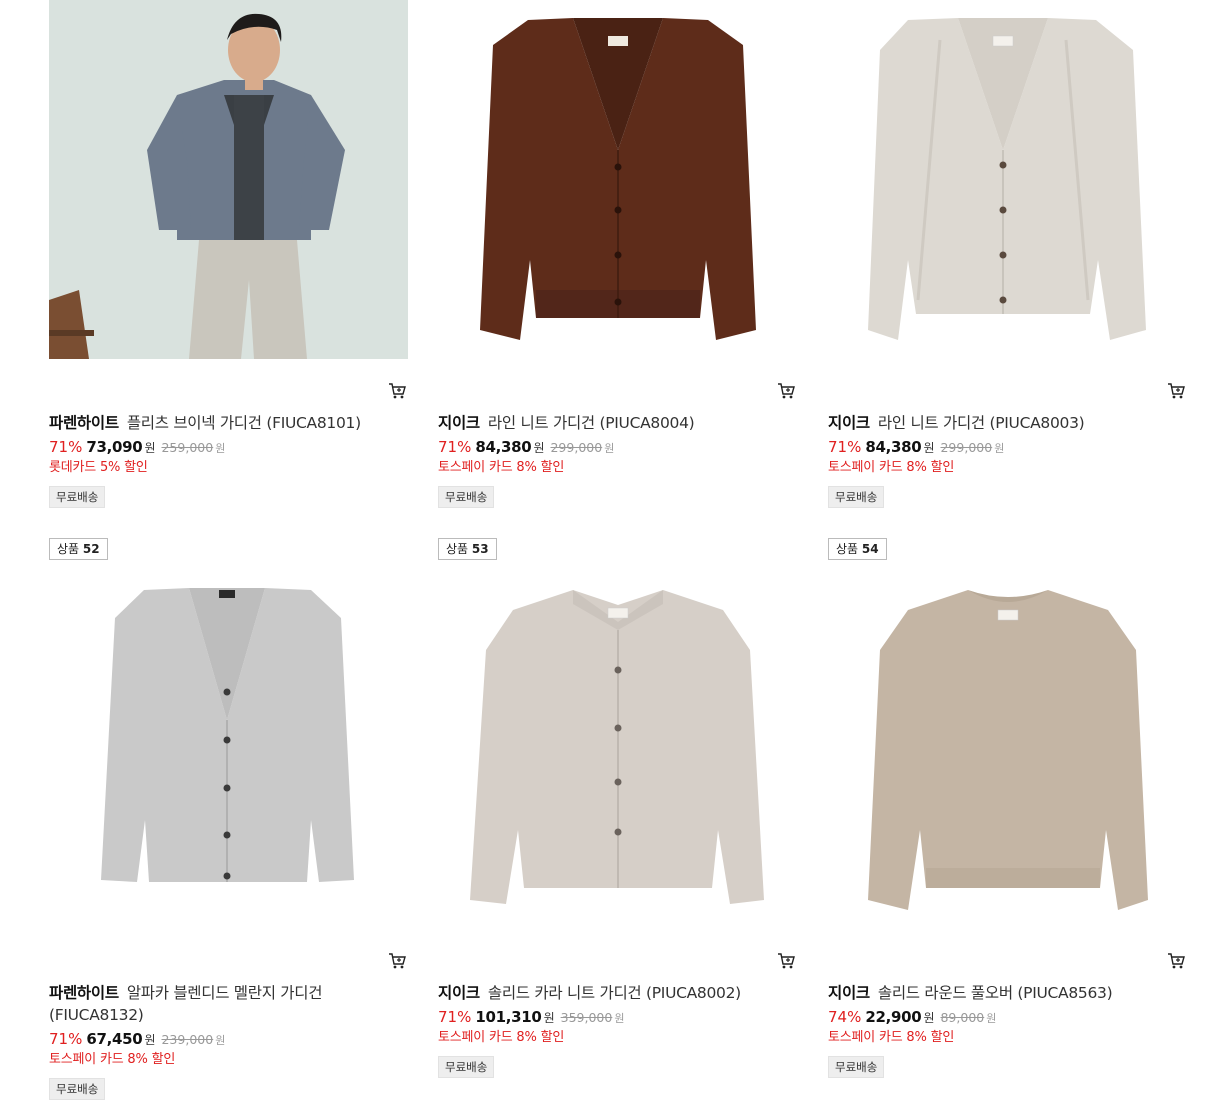 This screenshot has width=1214, height=1114. What do you see at coordinates (219, 1004) in the screenshot?
I see `product-title: 파렌하이트 알파카 블렌디드 멜란지 가디건 (FIUCA8132)` at bounding box center [219, 1004].